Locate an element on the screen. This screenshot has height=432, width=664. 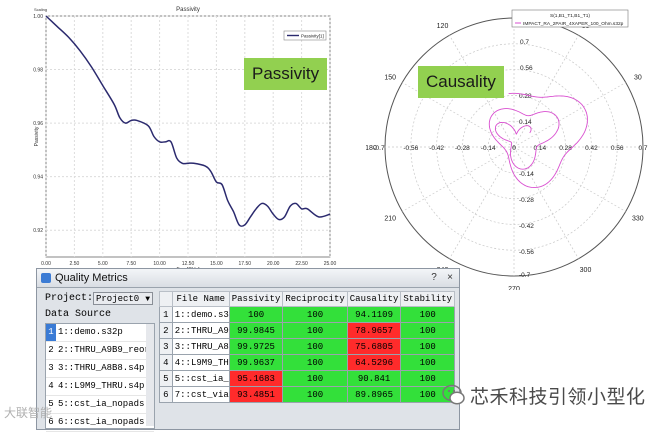
column-header is located at coordinates (166, 299).